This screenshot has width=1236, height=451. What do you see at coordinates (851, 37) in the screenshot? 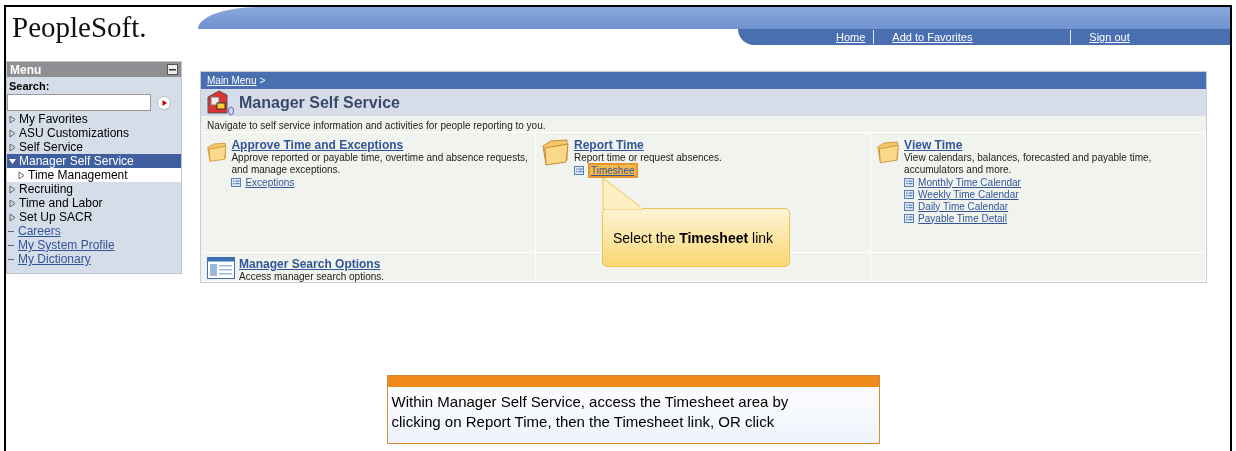
I see `nav-link: Home` at bounding box center [851, 37].